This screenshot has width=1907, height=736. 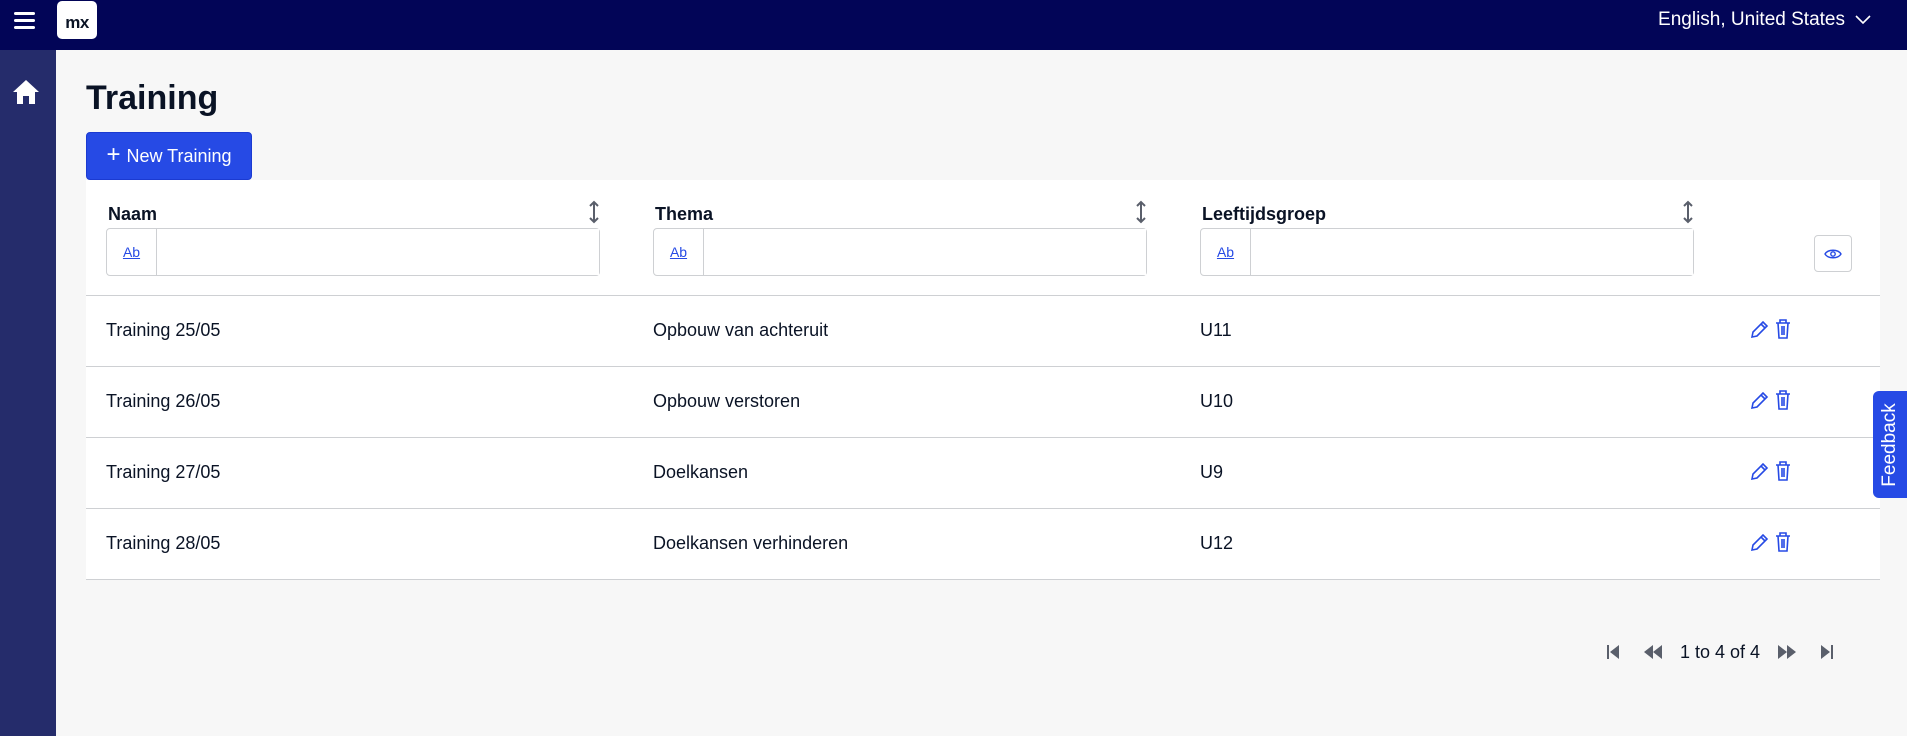 I want to click on sidebar, so click(x=28, y=393).